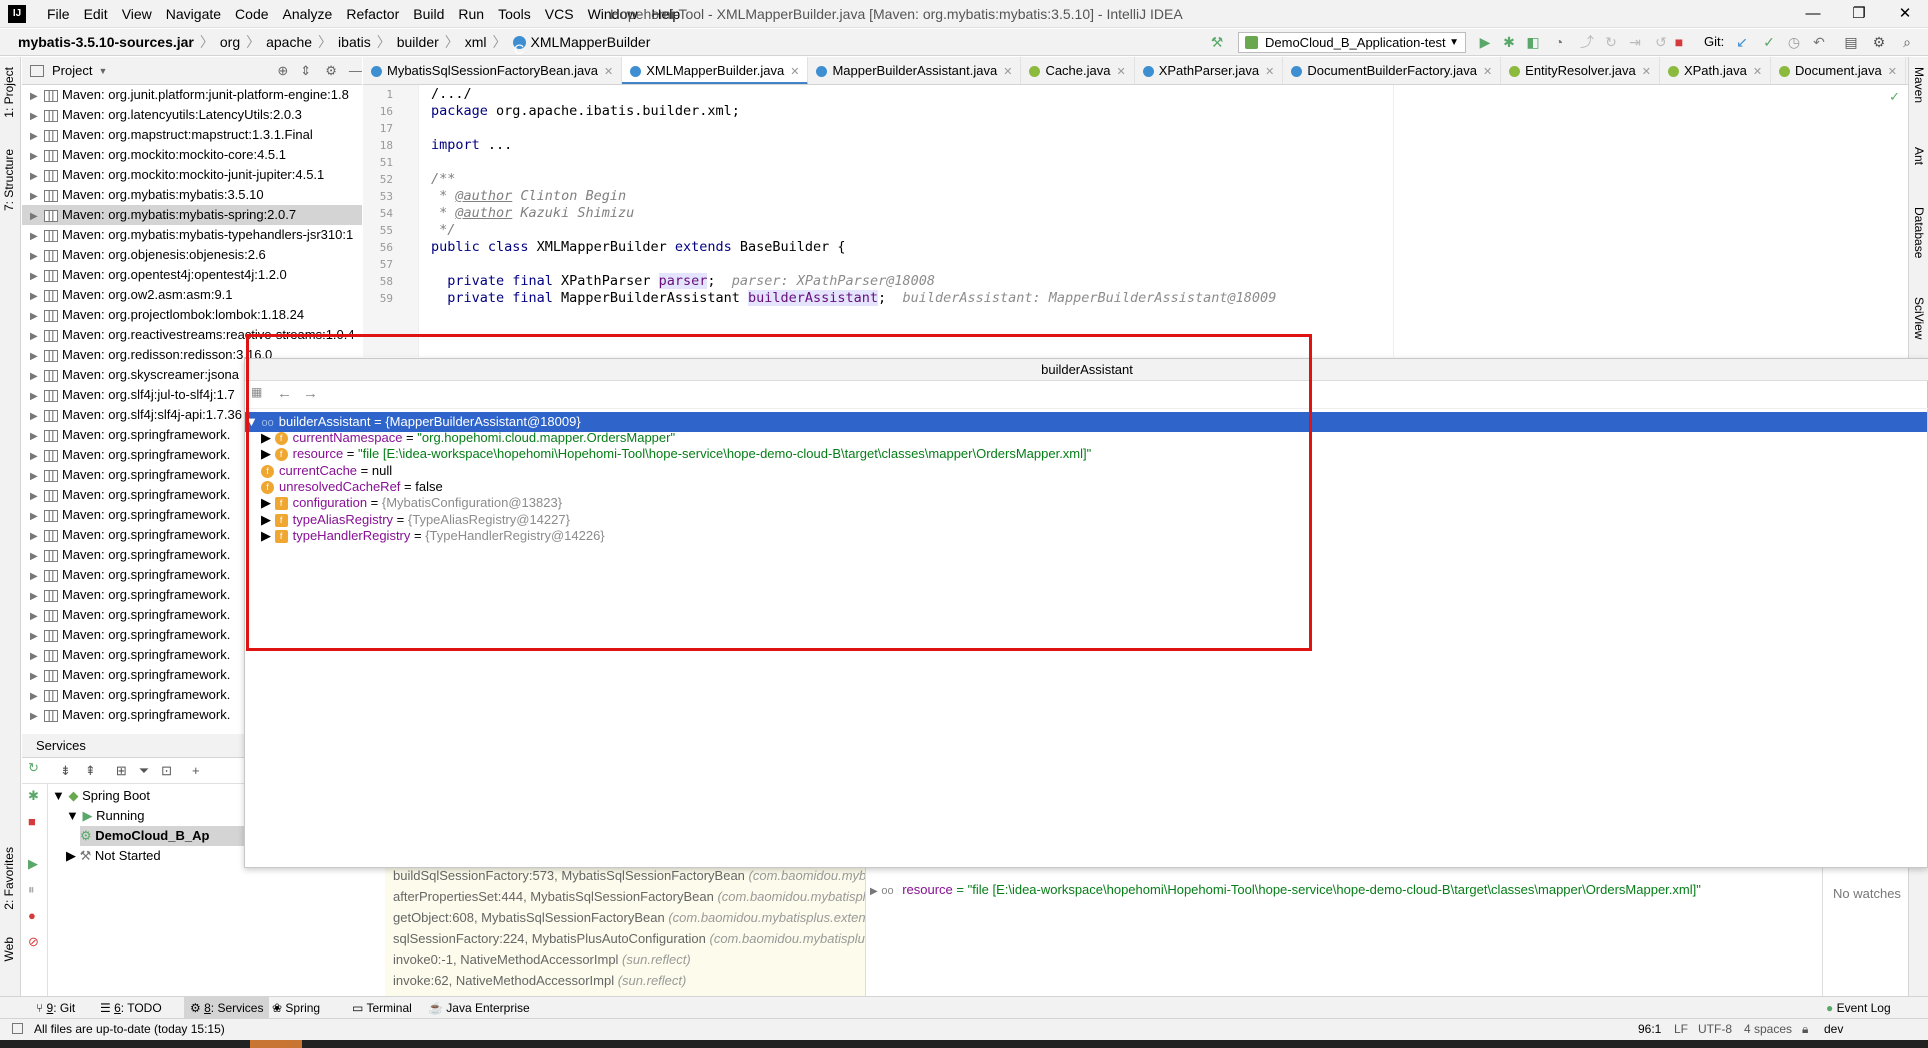  What do you see at coordinates (1819, 42) in the screenshot?
I see `git-rollback-icon: ↶` at bounding box center [1819, 42].